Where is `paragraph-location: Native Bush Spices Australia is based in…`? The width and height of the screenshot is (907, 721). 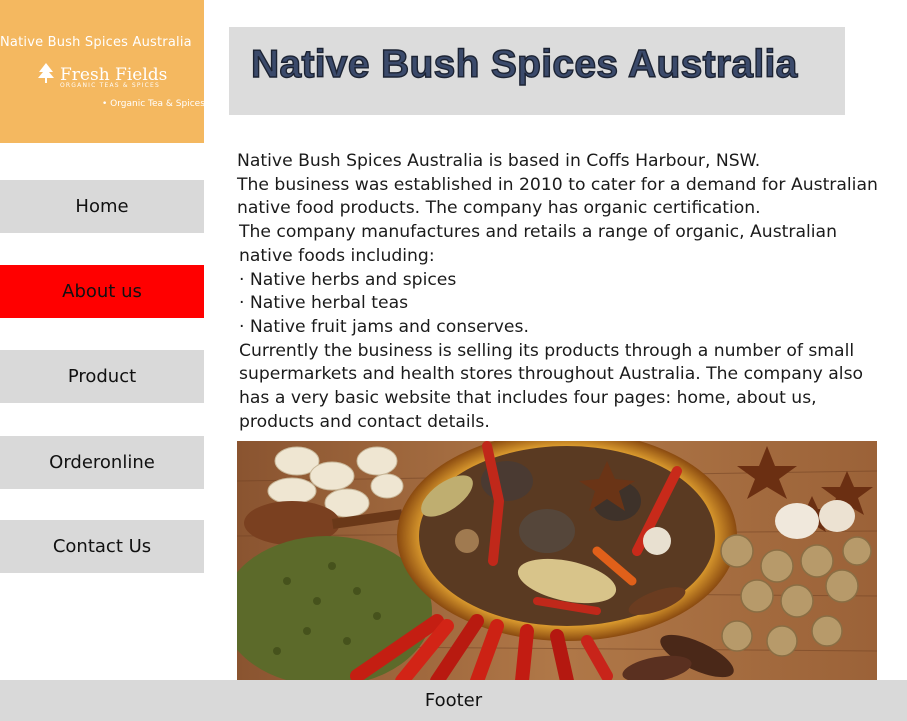 paragraph-location: Native Bush Spices Australia is based in… is located at coordinates (499, 161).